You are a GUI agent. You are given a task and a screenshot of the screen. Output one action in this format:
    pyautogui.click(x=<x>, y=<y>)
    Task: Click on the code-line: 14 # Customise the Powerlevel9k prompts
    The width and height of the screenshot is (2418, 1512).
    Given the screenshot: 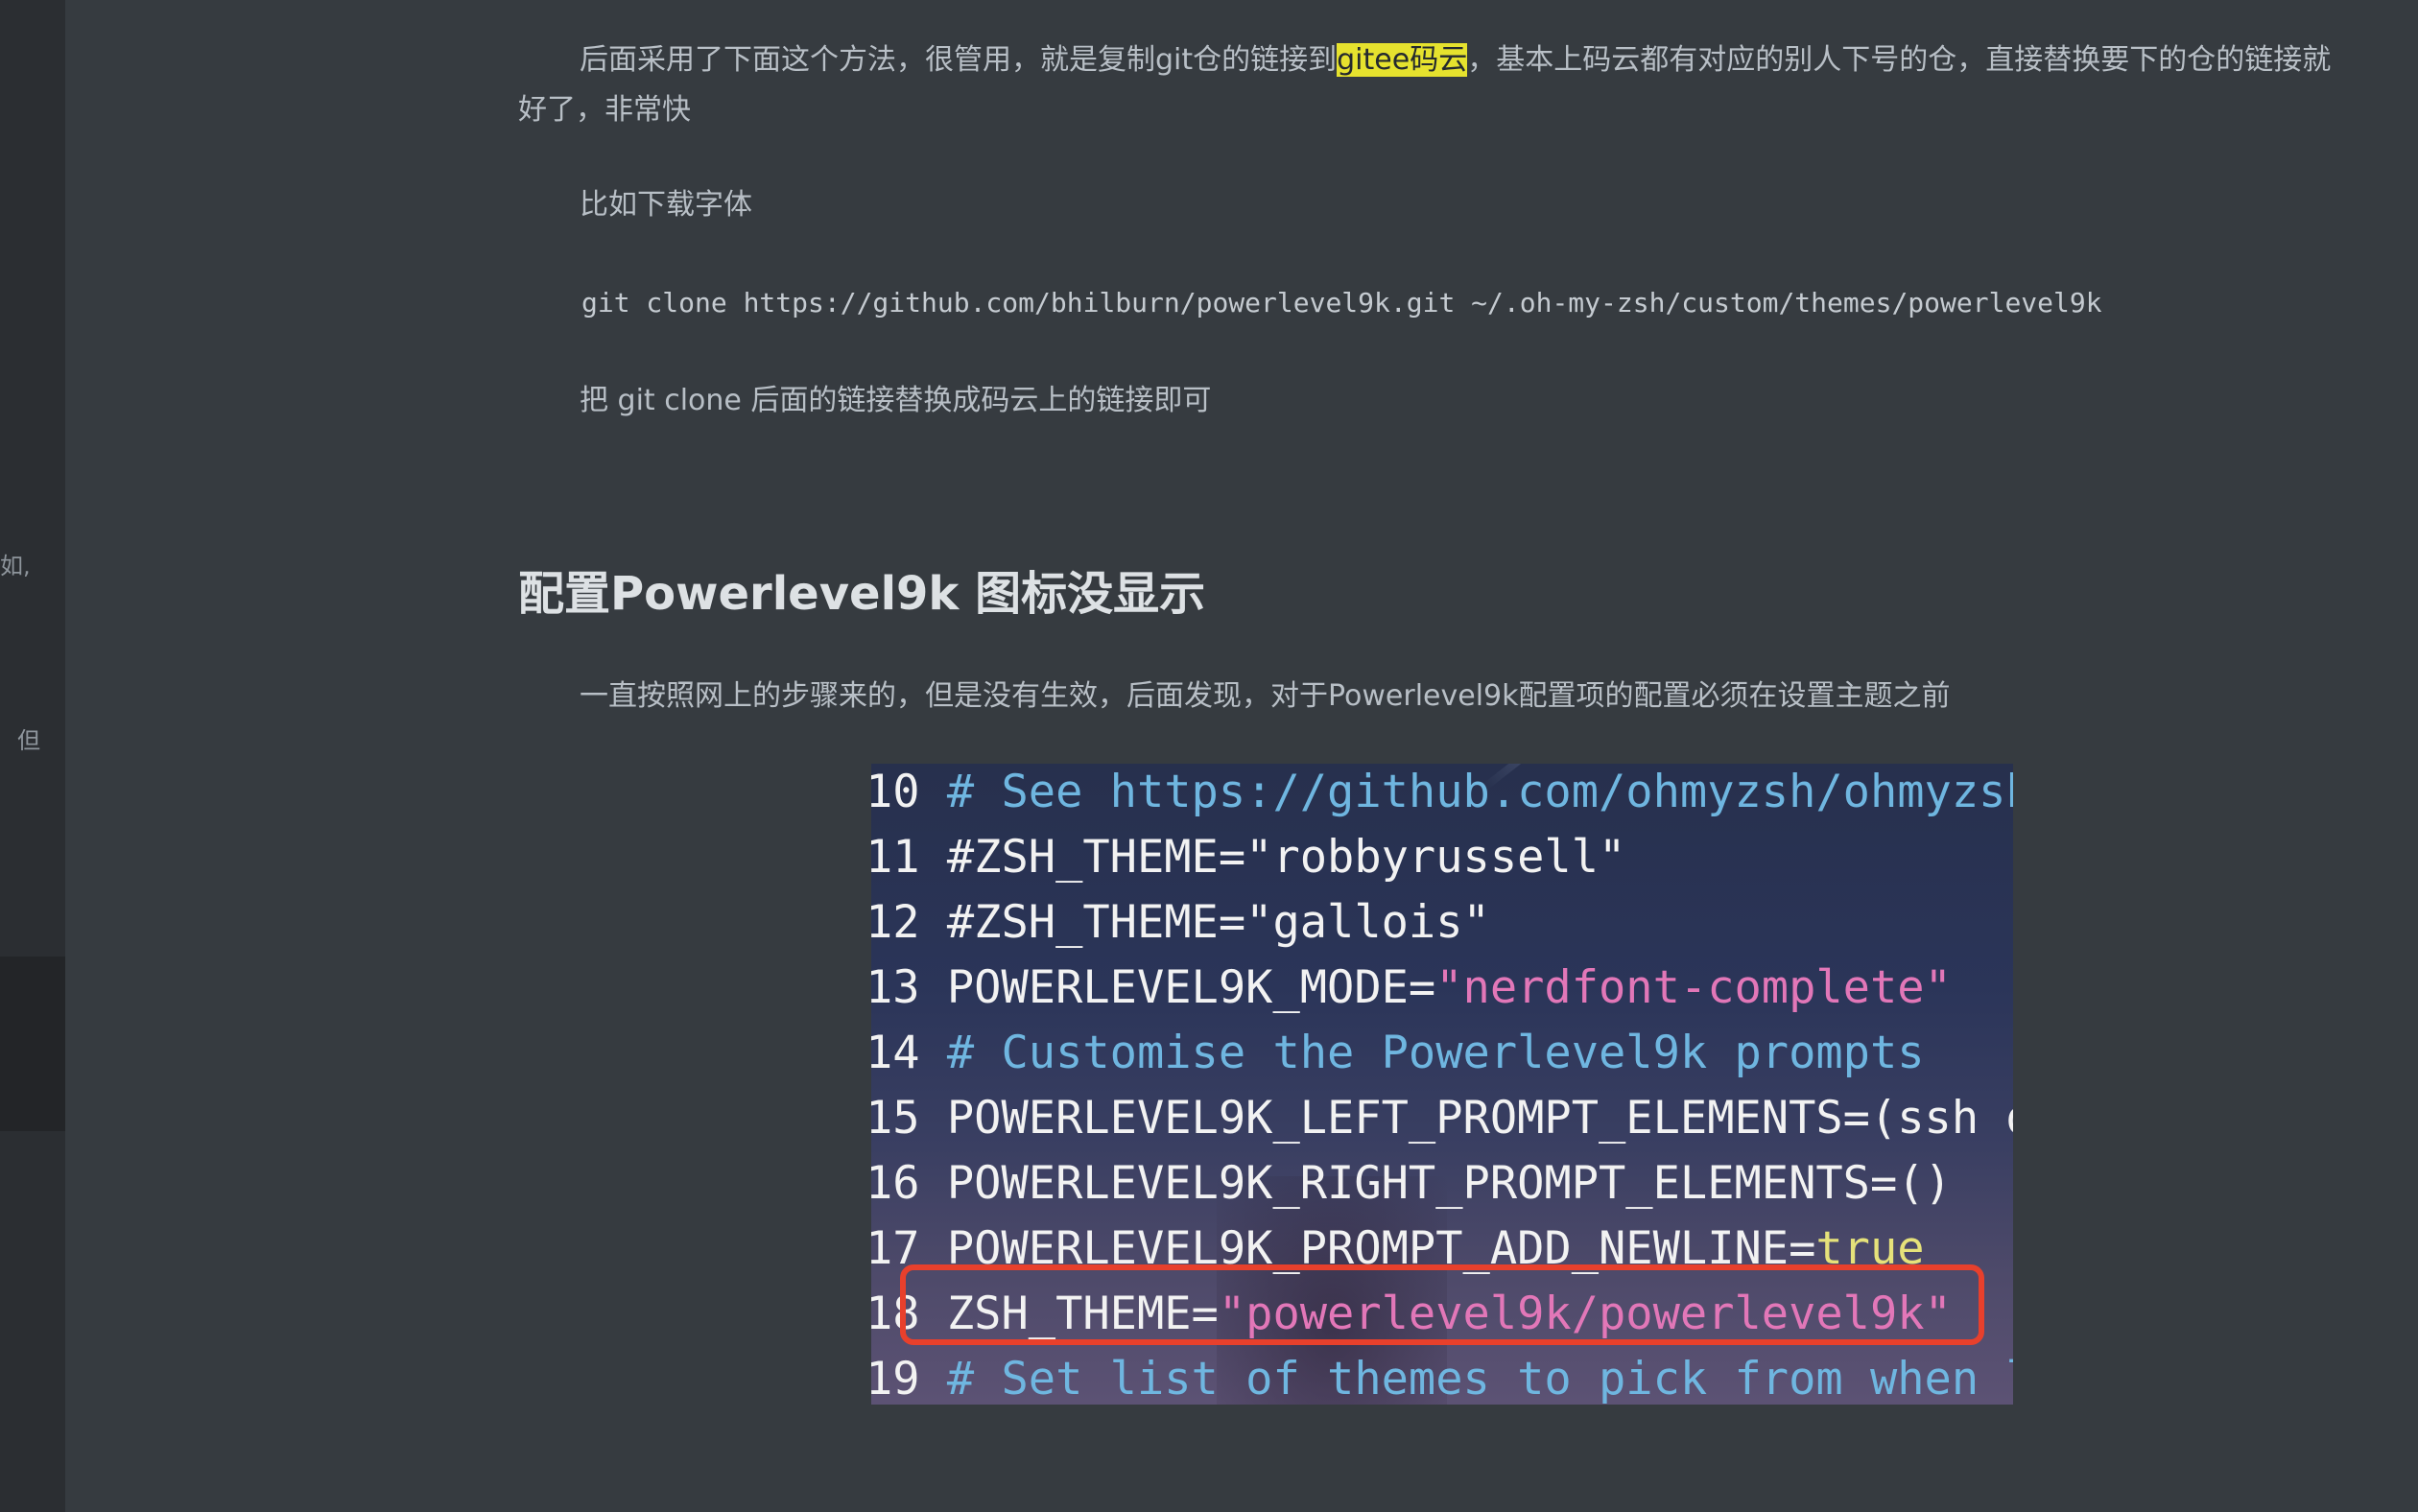 What is the action you would take?
    pyautogui.click(x=1398, y=1053)
    